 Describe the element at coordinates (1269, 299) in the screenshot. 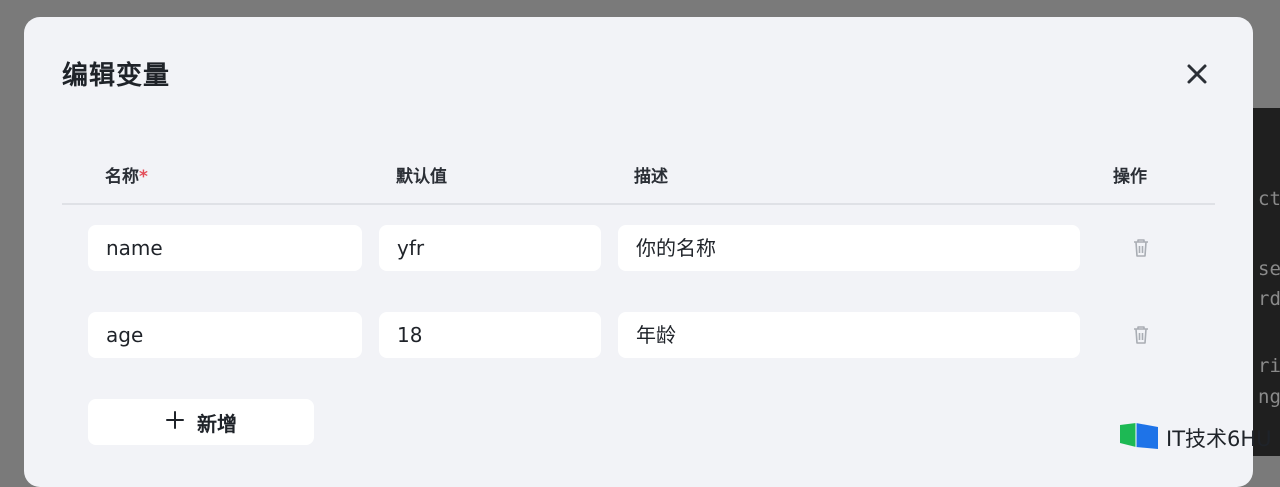

I see `code-line: rd_` at that location.